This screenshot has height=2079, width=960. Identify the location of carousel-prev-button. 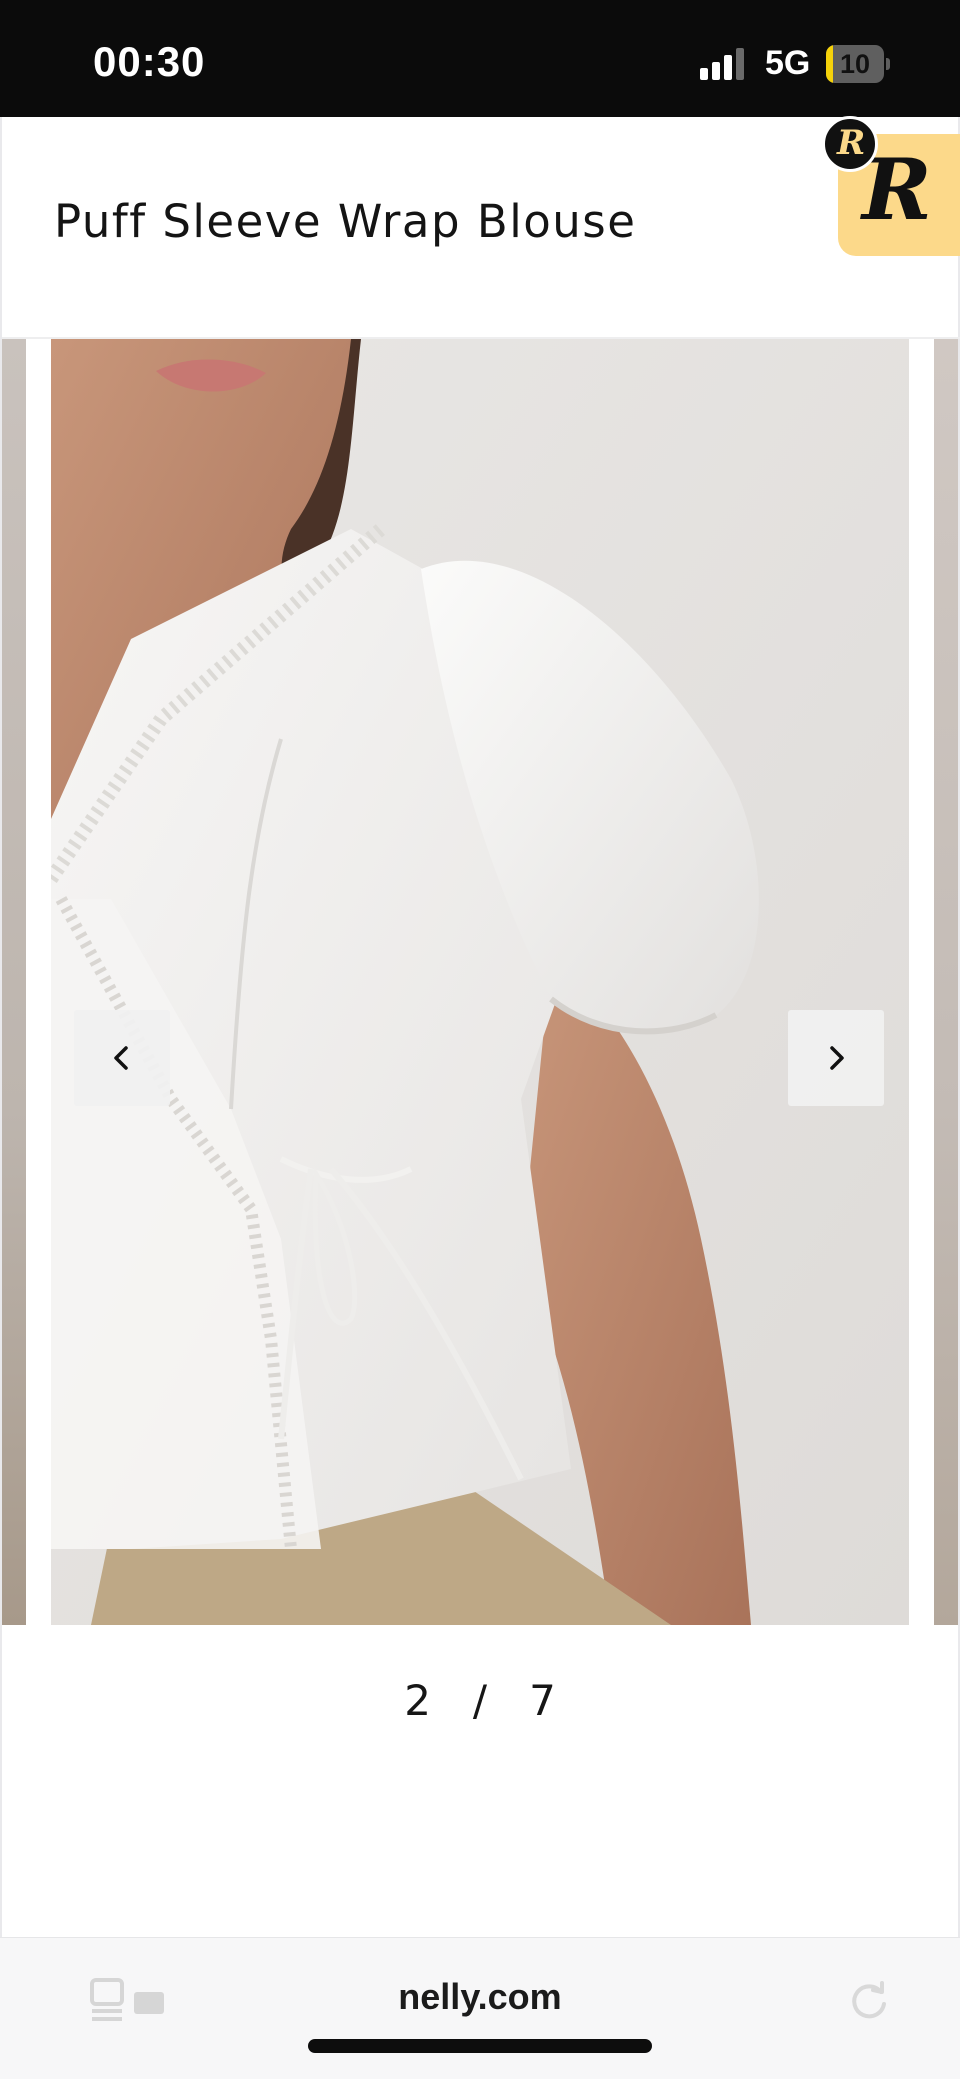
(122, 1058).